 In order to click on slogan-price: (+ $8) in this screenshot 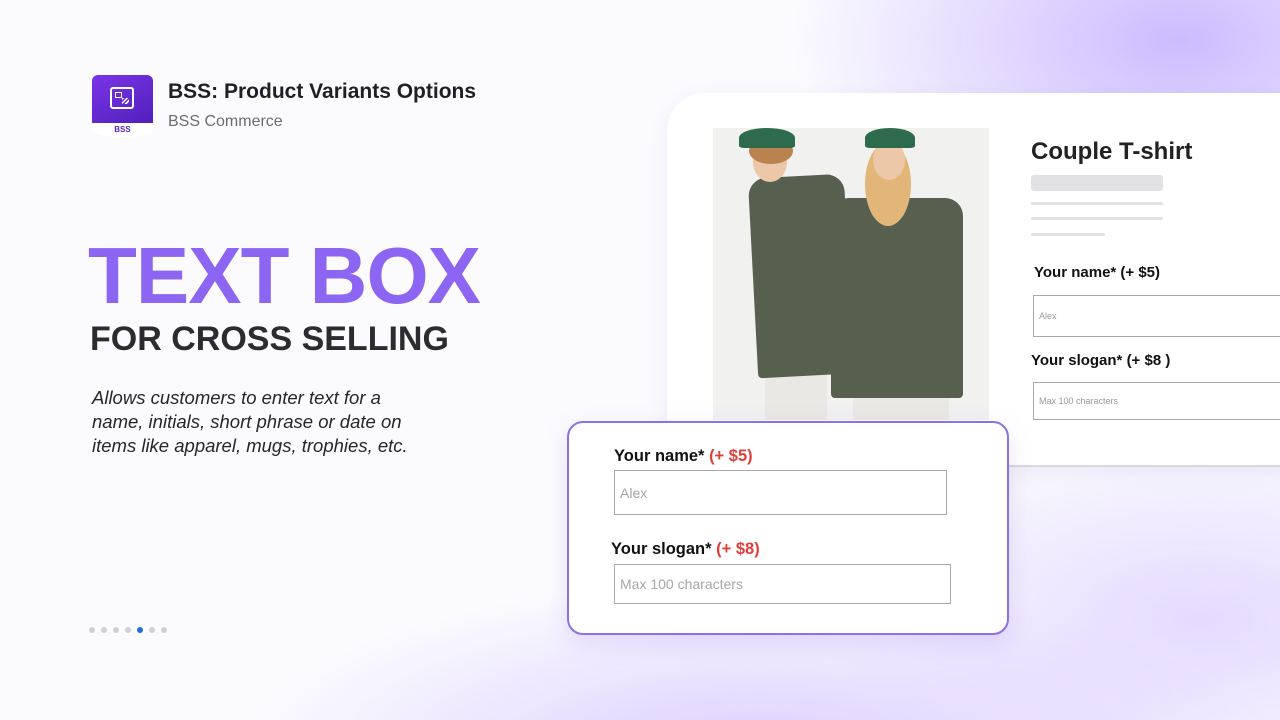, I will do `click(738, 549)`.